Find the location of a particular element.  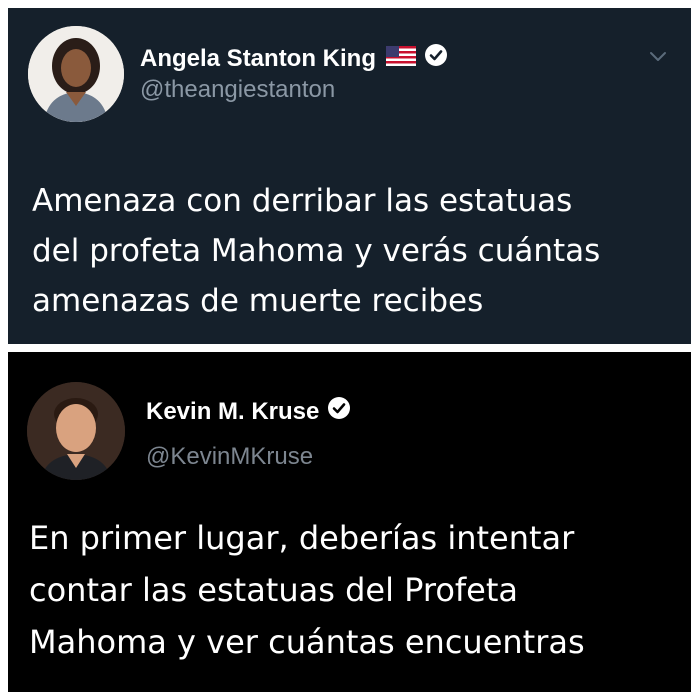

us-flag-icon is located at coordinates (401, 59).